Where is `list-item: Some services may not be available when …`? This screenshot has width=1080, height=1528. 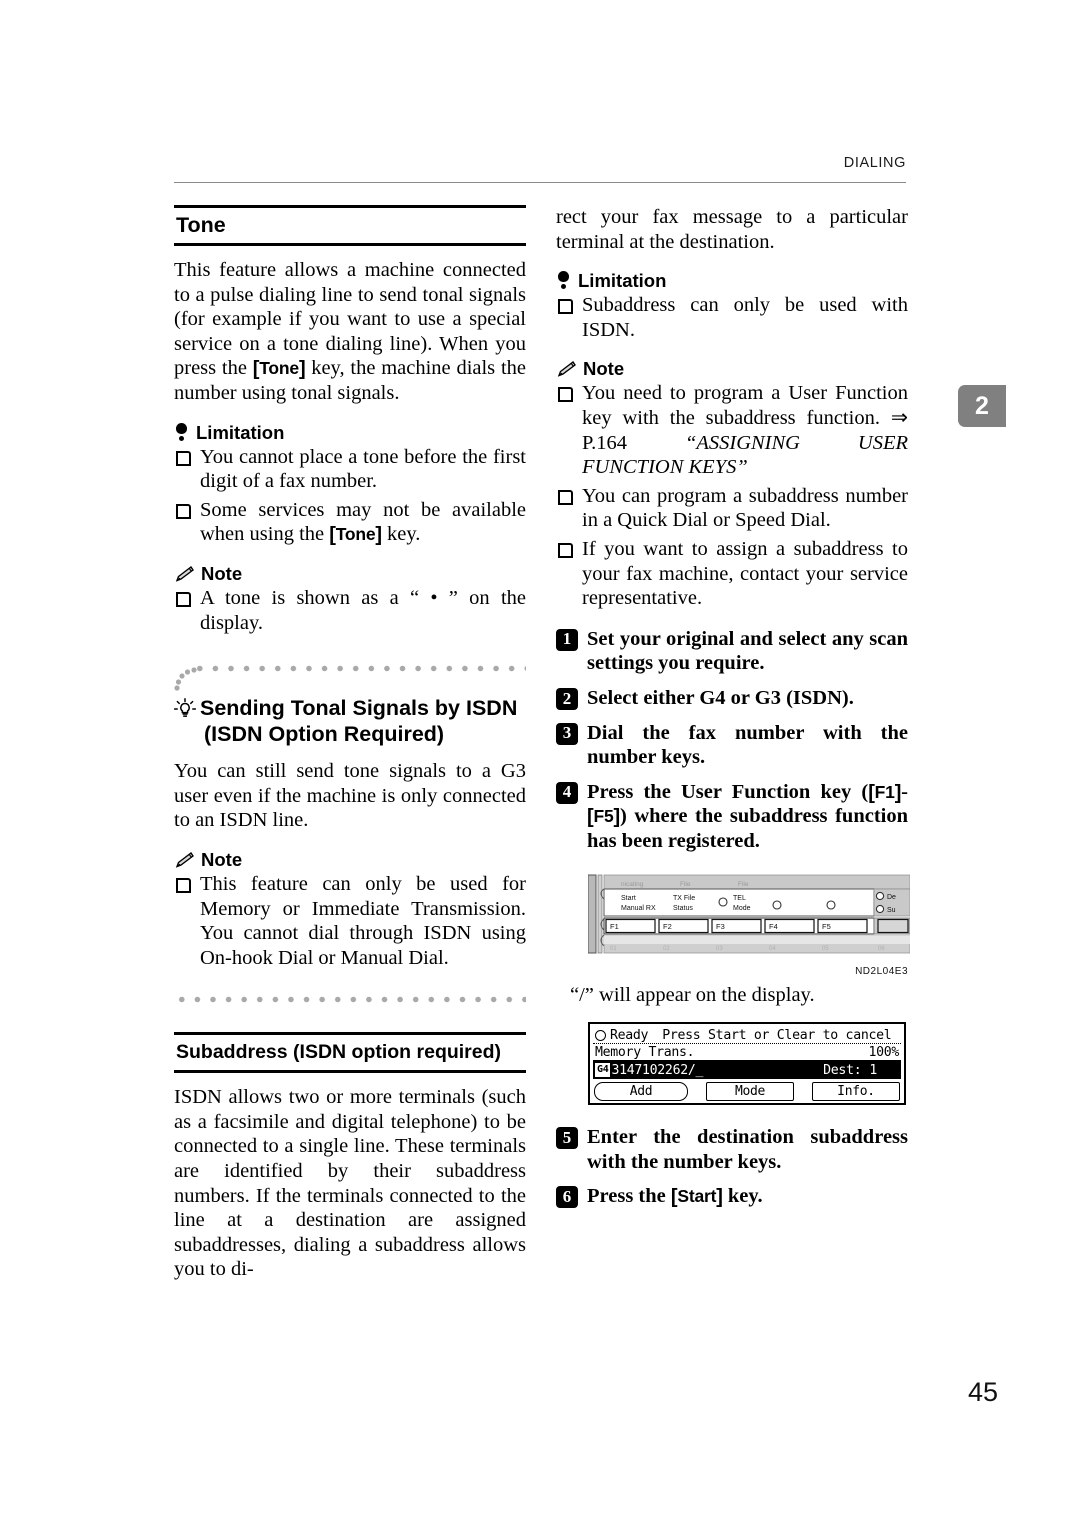
list-item: Some services may not be available when … is located at coordinates (350, 522).